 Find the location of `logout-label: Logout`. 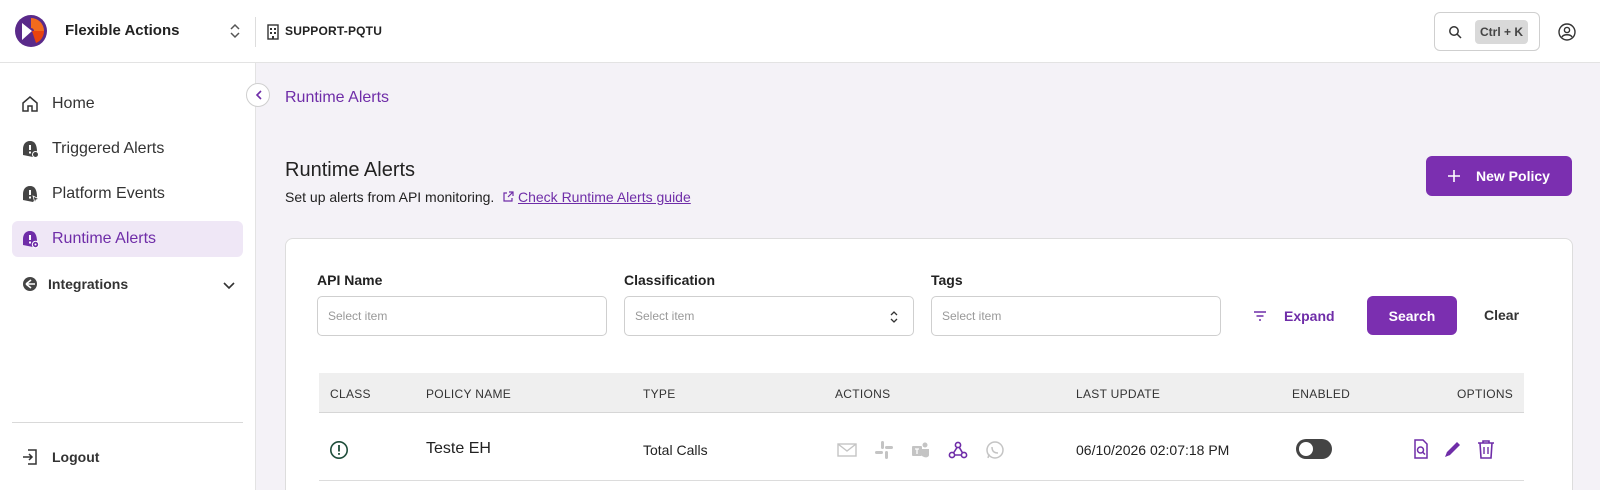

logout-label: Logout is located at coordinates (76, 457).